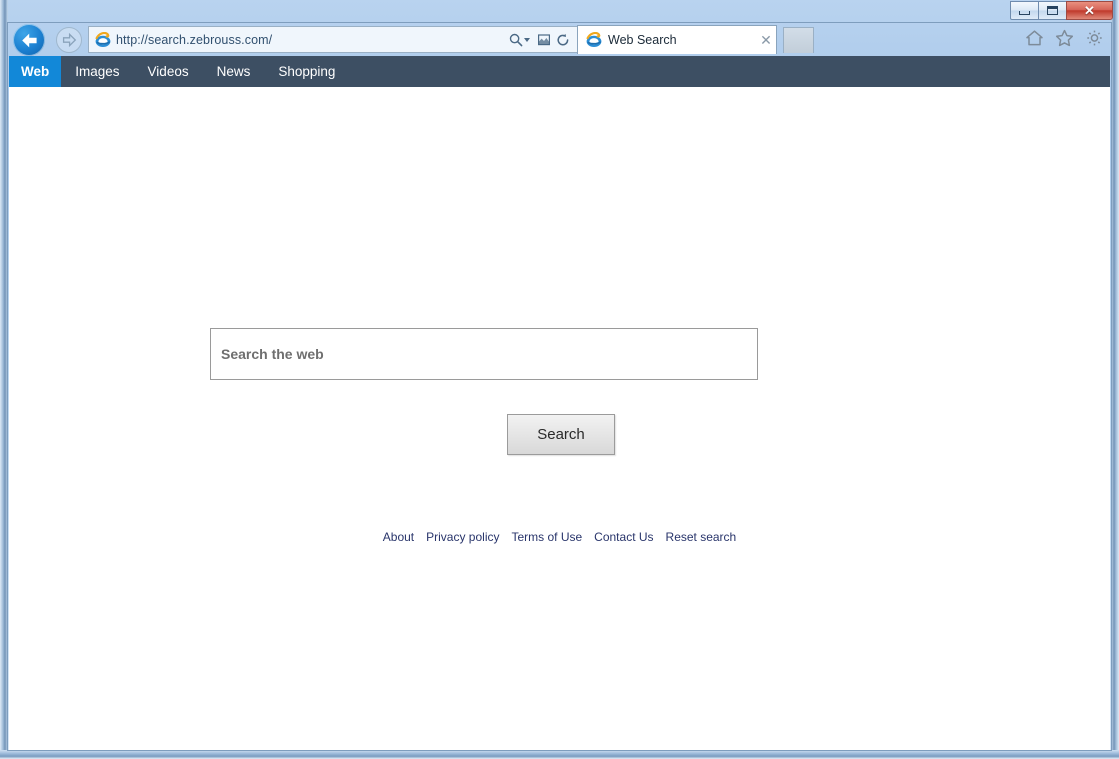 This screenshot has height=759, width=1119. I want to click on address-bar: http://search.zebrouss.com/, so click(333, 39).